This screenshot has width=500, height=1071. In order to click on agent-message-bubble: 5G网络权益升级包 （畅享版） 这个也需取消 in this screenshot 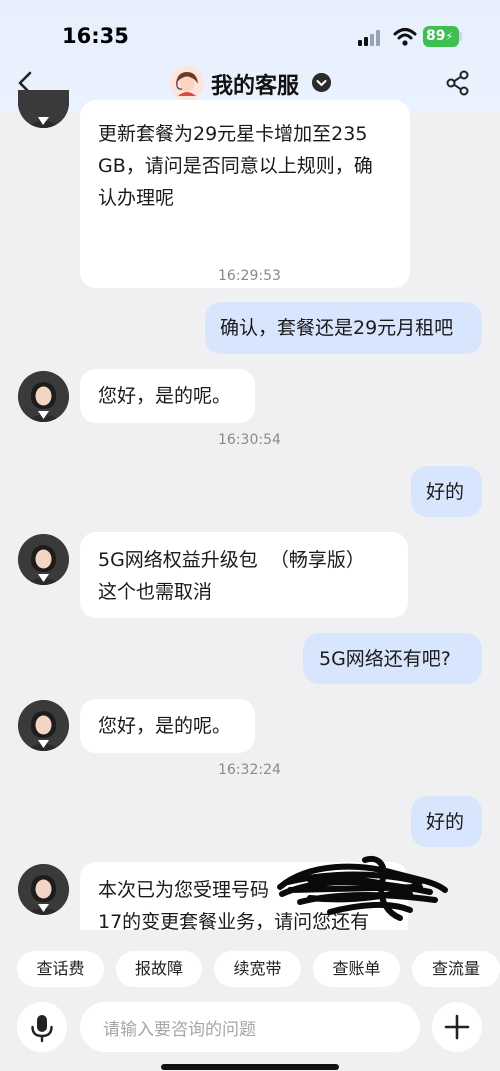, I will do `click(244, 575)`.